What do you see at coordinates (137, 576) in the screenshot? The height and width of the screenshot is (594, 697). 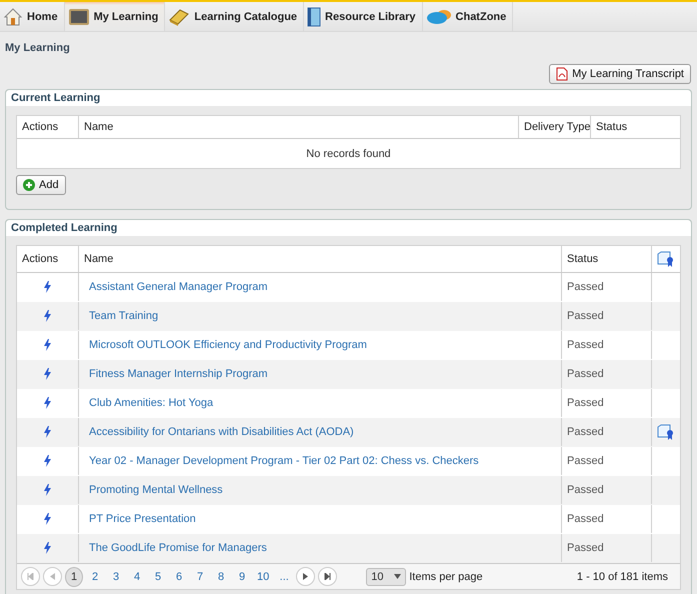 I see `page-link: 4` at bounding box center [137, 576].